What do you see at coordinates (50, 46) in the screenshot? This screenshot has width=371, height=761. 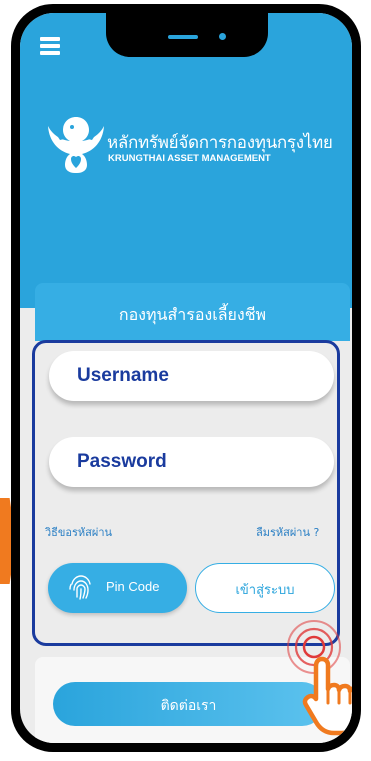 I see `hamburger-menu-icon` at bounding box center [50, 46].